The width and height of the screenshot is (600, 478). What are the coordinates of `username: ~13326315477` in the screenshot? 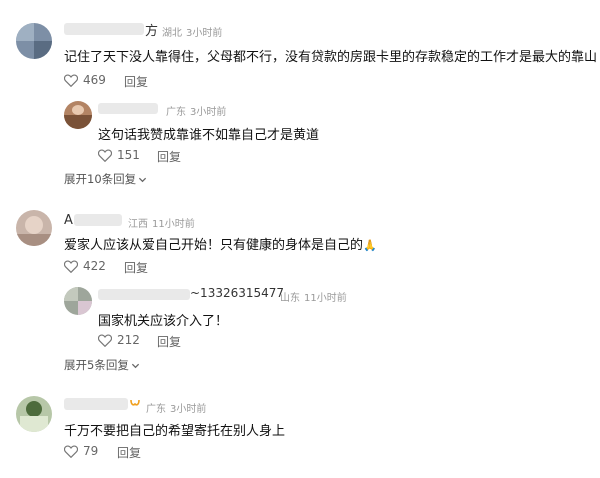 It's located at (237, 293).